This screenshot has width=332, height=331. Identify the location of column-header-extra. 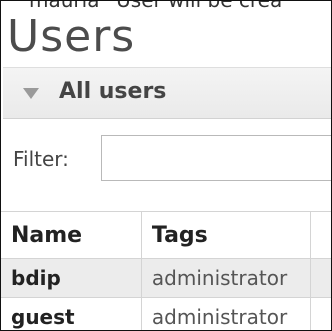
(320, 235).